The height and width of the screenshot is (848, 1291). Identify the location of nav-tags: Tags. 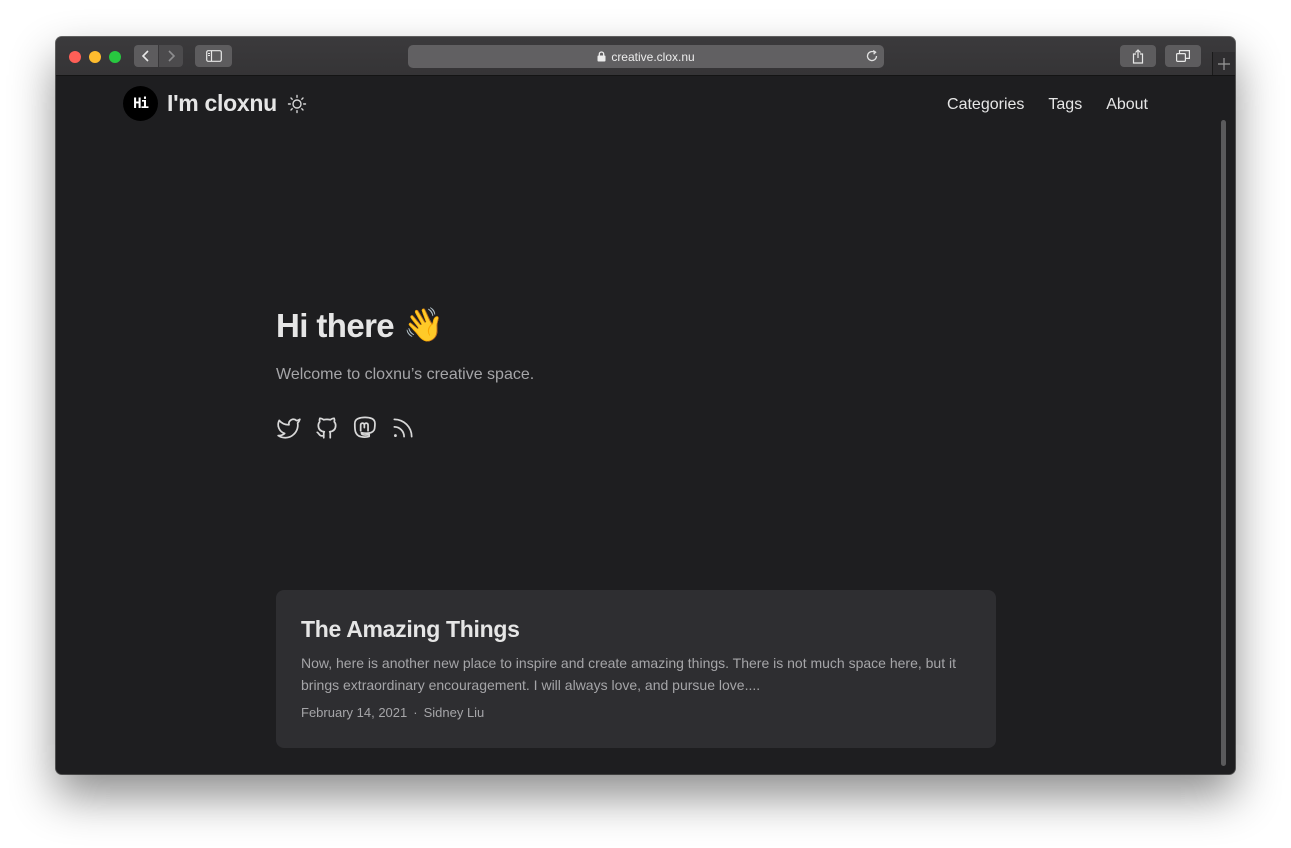
(1065, 105).